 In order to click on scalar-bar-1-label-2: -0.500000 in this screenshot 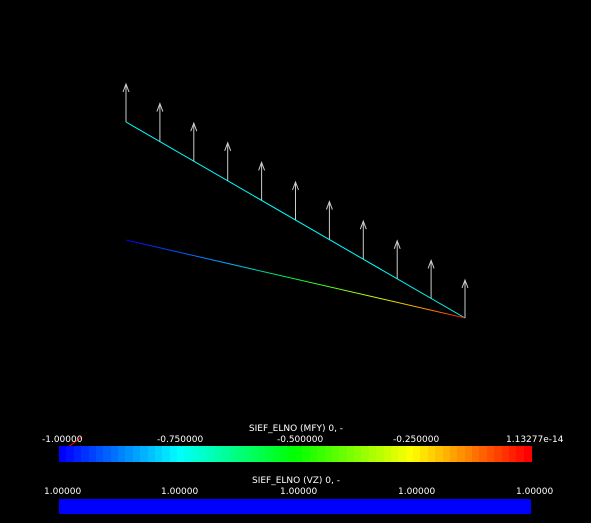, I will do `click(300, 440)`.